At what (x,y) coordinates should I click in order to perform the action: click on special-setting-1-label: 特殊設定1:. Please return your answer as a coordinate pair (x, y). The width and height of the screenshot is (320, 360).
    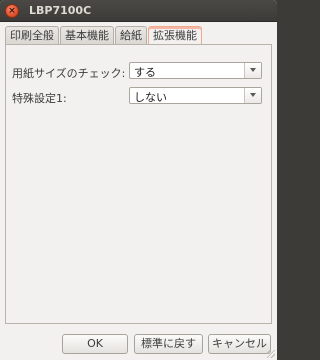
    Looking at the image, I should click on (39, 98).